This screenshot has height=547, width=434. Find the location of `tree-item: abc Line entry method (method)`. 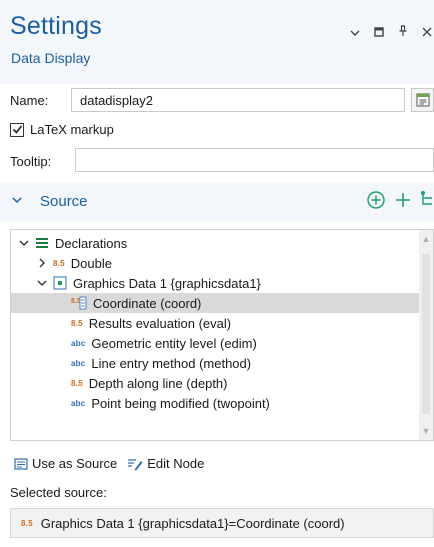

tree-item: abc Line entry method (method) is located at coordinates (215, 363).